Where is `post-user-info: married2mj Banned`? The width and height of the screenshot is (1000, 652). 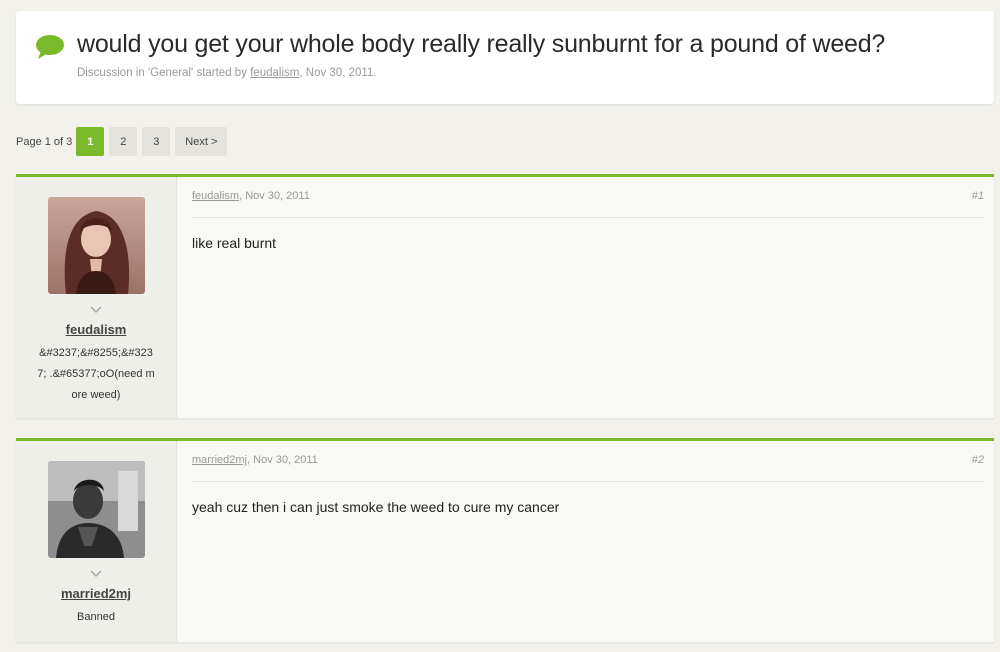
post-user-info: married2mj Banned is located at coordinates (96, 541).